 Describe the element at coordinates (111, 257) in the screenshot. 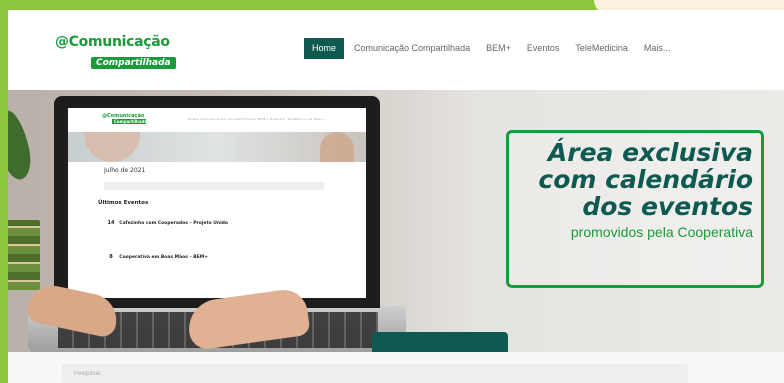

I see `mini-event-day: 8` at that location.